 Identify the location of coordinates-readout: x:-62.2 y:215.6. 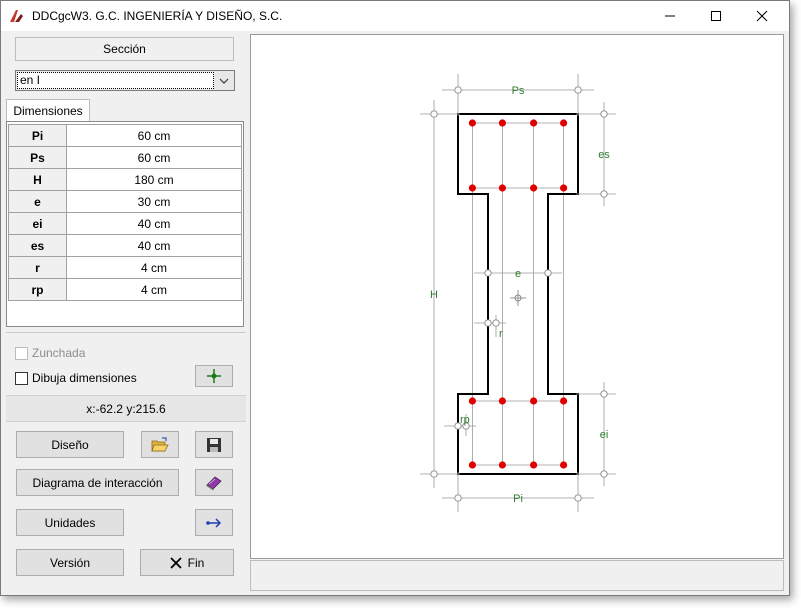
(126, 408).